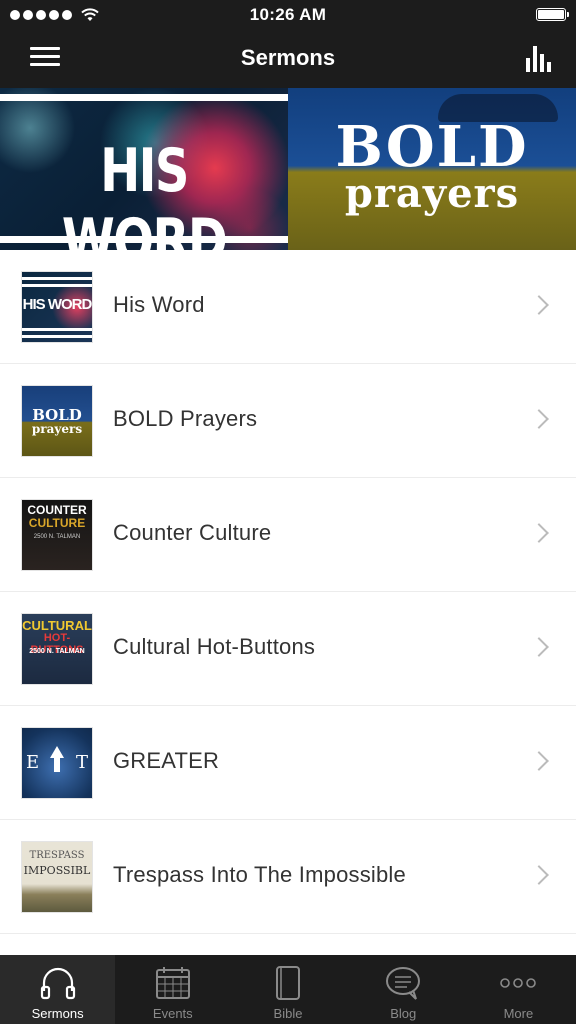 The height and width of the screenshot is (1024, 576). I want to click on sermon-thumbnail: CULTURAL HOT-BUTTONS 2500 N. TALMAN, so click(57, 649).